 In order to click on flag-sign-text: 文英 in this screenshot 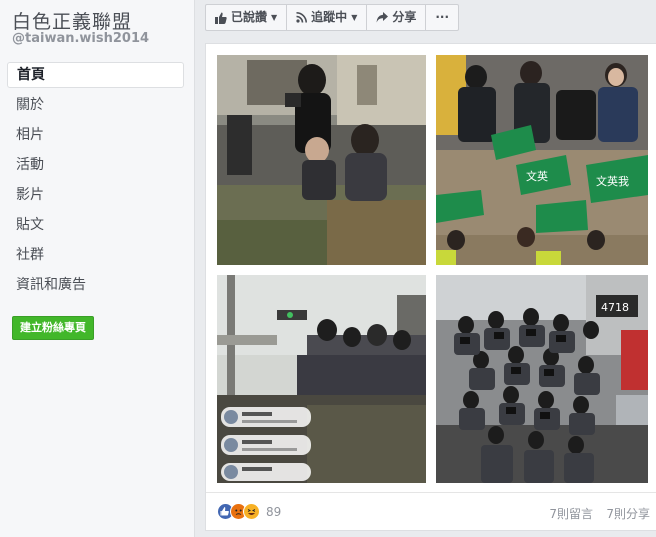, I will do `click(537, 176)`.